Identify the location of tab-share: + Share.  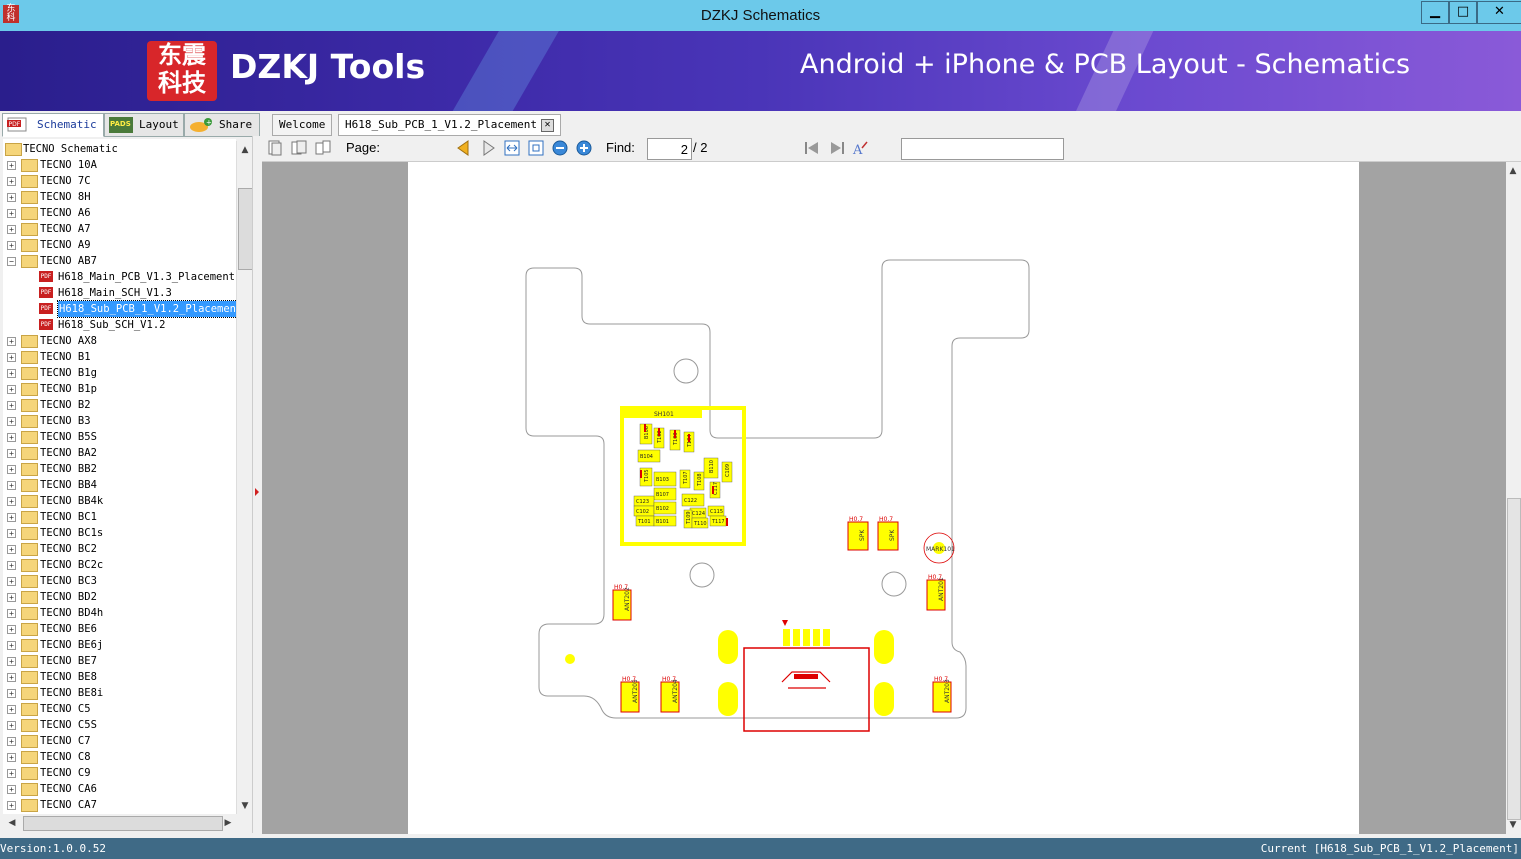
(222, 125).